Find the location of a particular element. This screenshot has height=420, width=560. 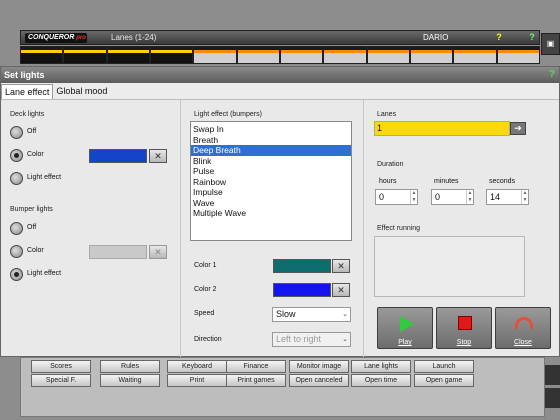

lane-strip is located at coordinates (280, 55).